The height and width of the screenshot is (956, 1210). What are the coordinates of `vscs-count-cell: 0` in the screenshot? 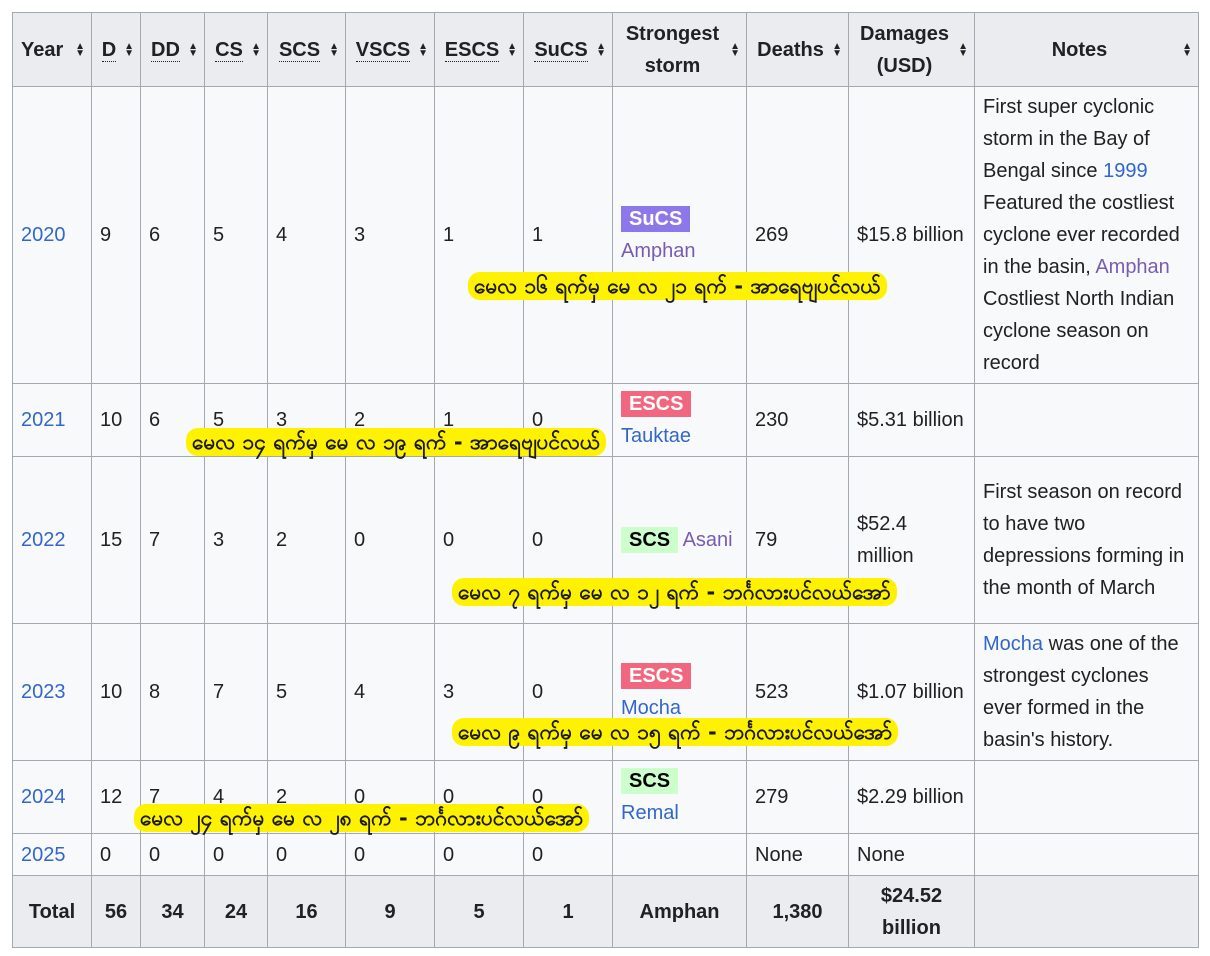 It's located at (390, 854).